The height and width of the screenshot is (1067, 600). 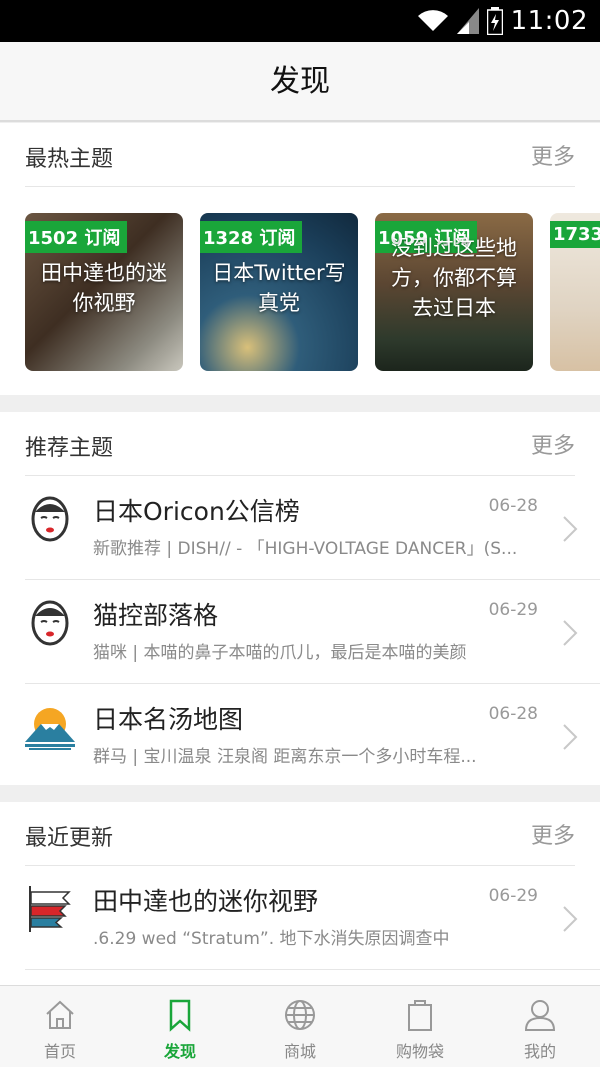 I want to click on tab-me: 我的, so click(x=540, y=1026).